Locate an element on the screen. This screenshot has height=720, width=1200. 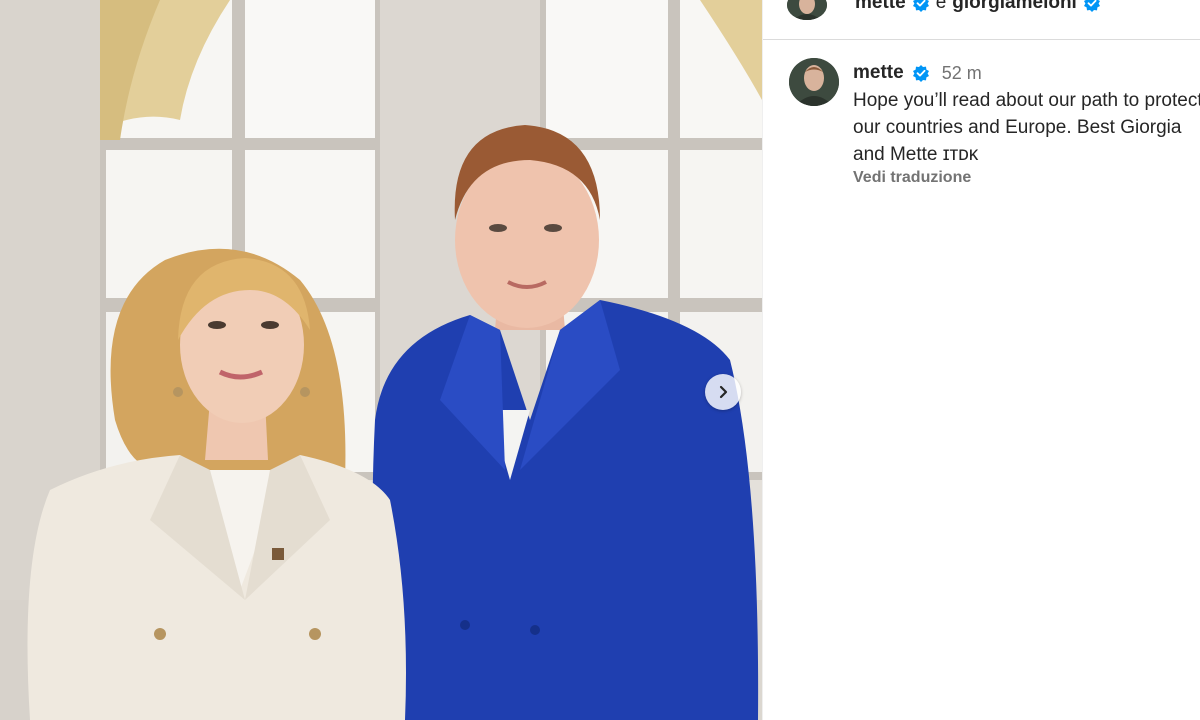
see-translation-link: Vedi traduzione is located at coordinates (1026, 178).